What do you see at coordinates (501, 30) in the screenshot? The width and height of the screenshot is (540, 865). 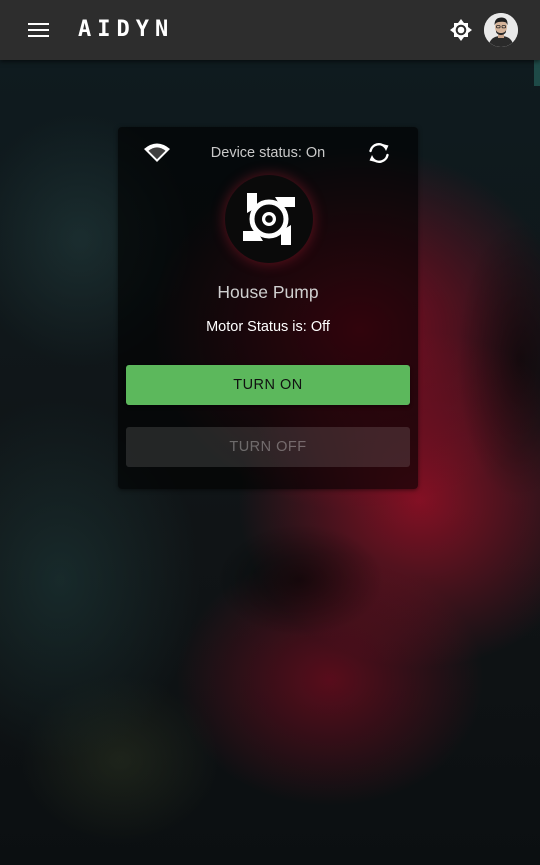 I see `user-avatar` at bounding box center [501, 30].